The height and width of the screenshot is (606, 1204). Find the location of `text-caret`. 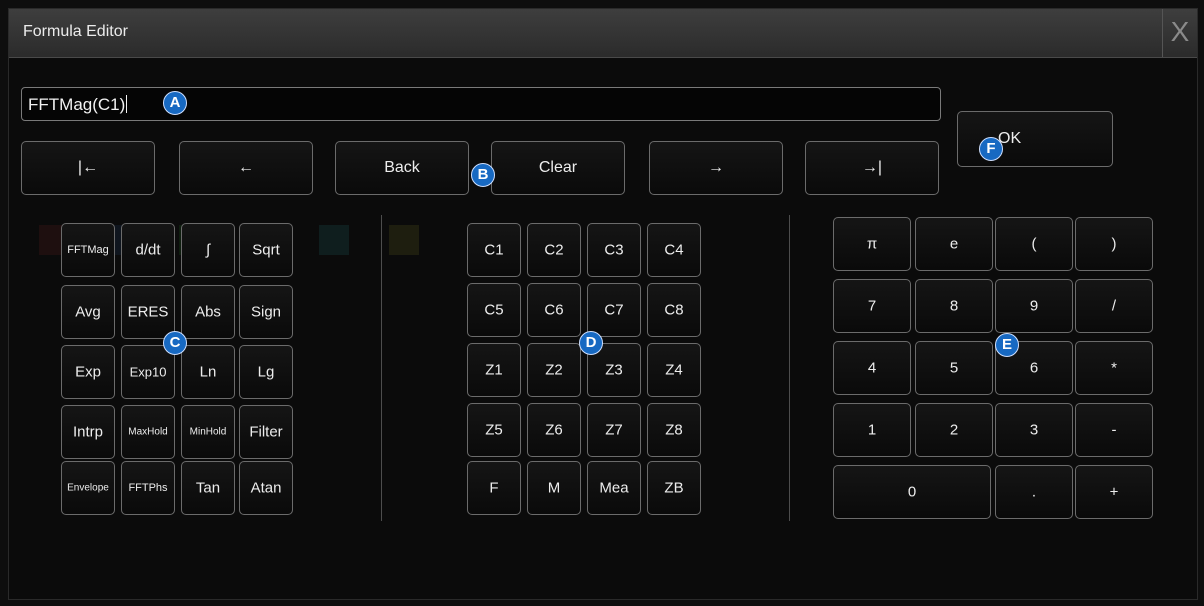

text-caret is located at coordinates (127, 104).